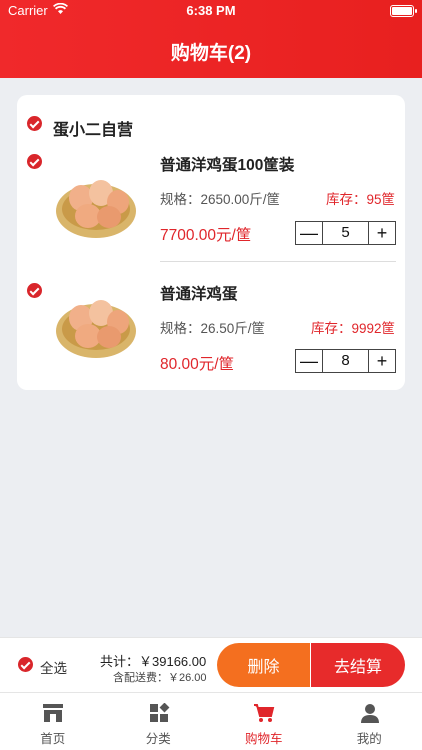  I want to click on item-price: 7700.00元/筐, so click(206, 235).